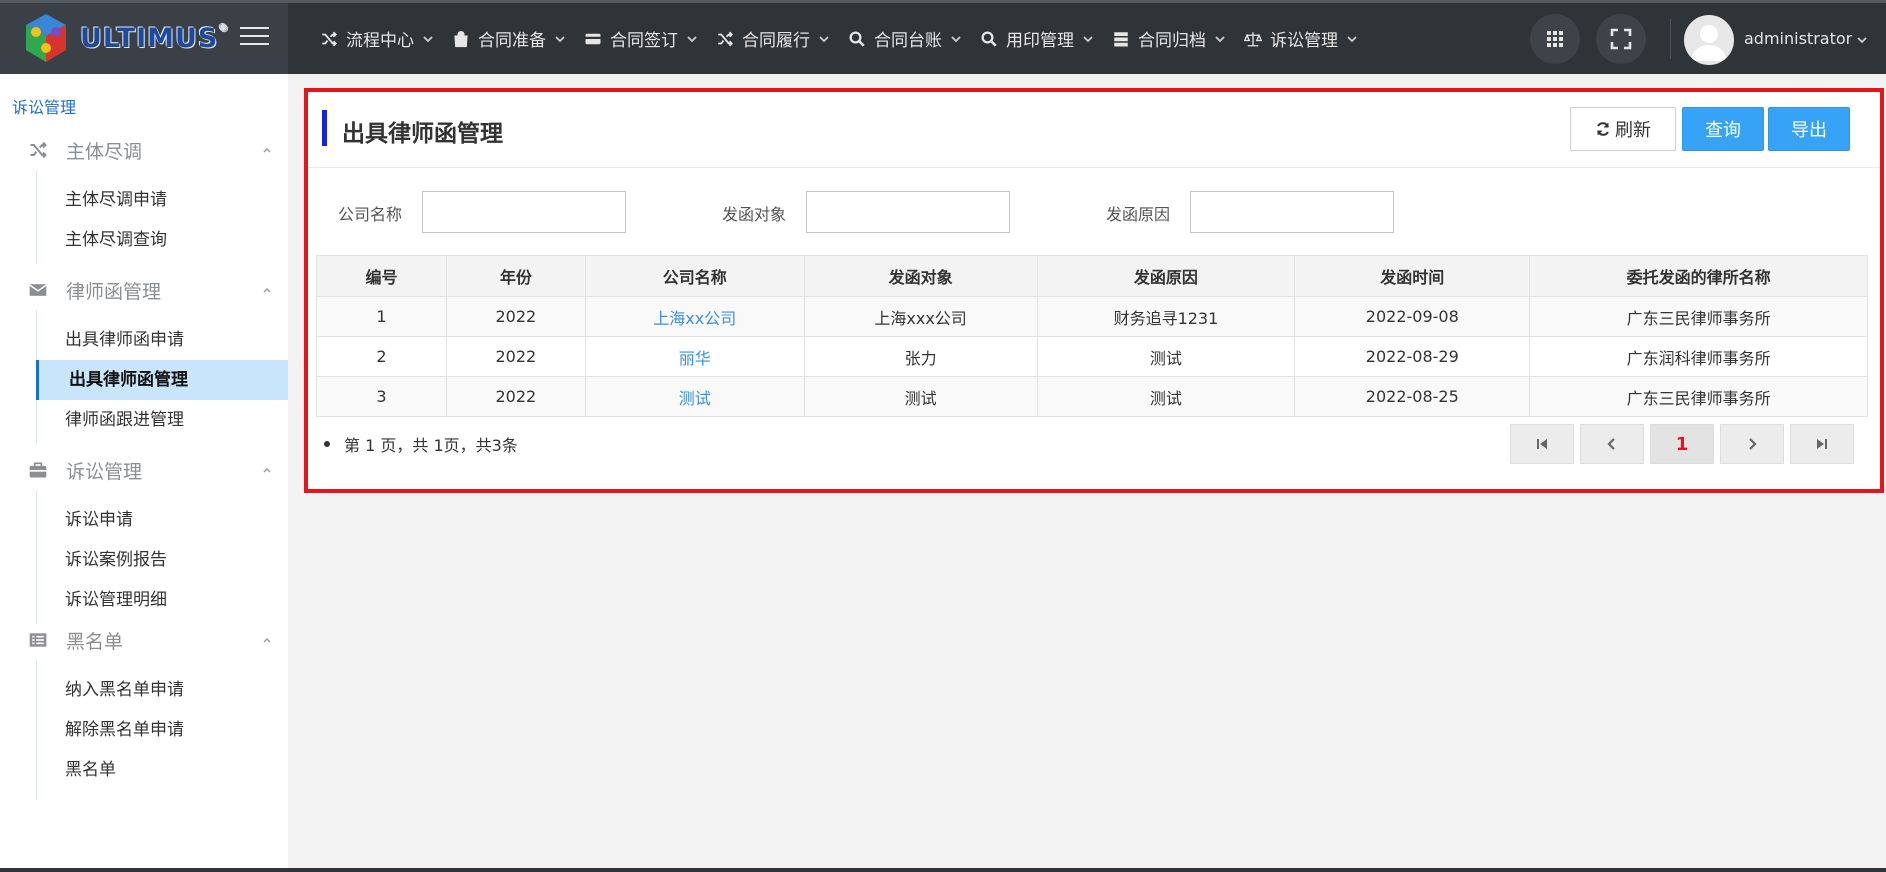  What do you see at coordinates (1301, 38) in the screenshot?
I see `nav-litigation: 诉讼管理` at bounding box center [1301, 38].